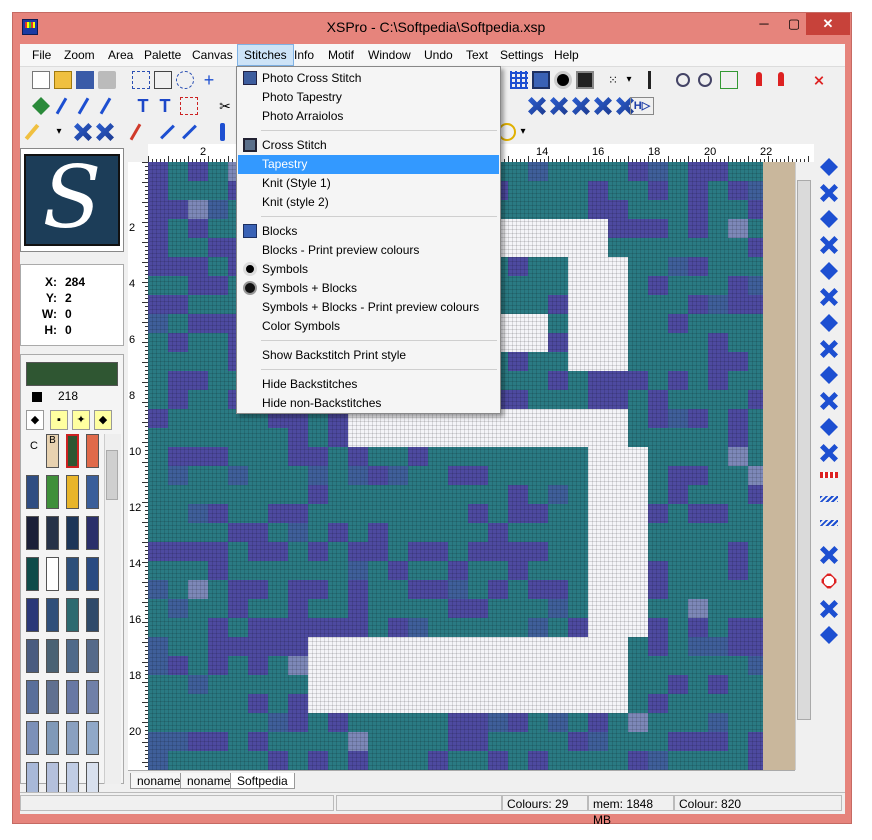 The width and height of the screenshot is (872, 840). What do you see at coordinates (829, 523) in the screenshot?
I see `wave-stitch-2-icon` at bounding box center [829, 523].